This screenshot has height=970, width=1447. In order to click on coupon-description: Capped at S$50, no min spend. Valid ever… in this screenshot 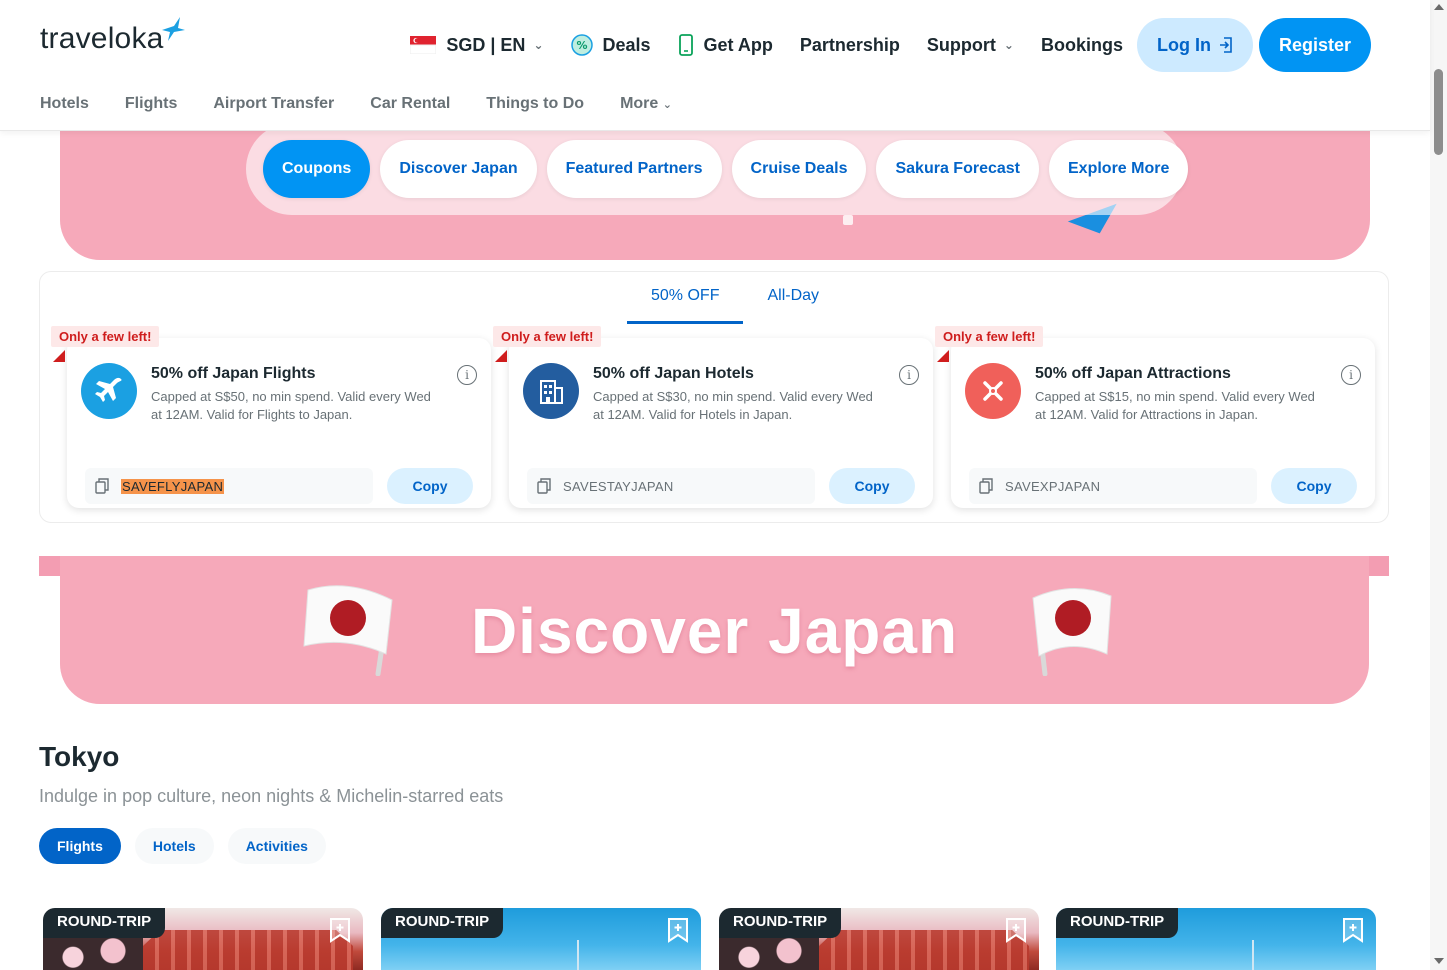, I will do `click(291, 405)`.